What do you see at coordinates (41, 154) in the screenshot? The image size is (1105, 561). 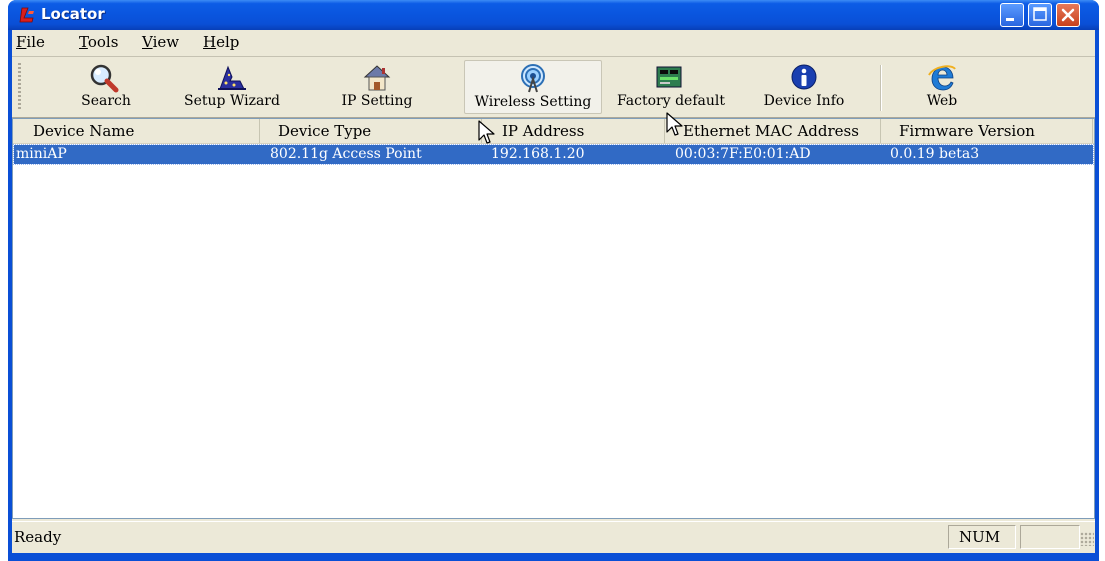 I see `cell-device-name: miniAP` at bounding box center [41, 154].